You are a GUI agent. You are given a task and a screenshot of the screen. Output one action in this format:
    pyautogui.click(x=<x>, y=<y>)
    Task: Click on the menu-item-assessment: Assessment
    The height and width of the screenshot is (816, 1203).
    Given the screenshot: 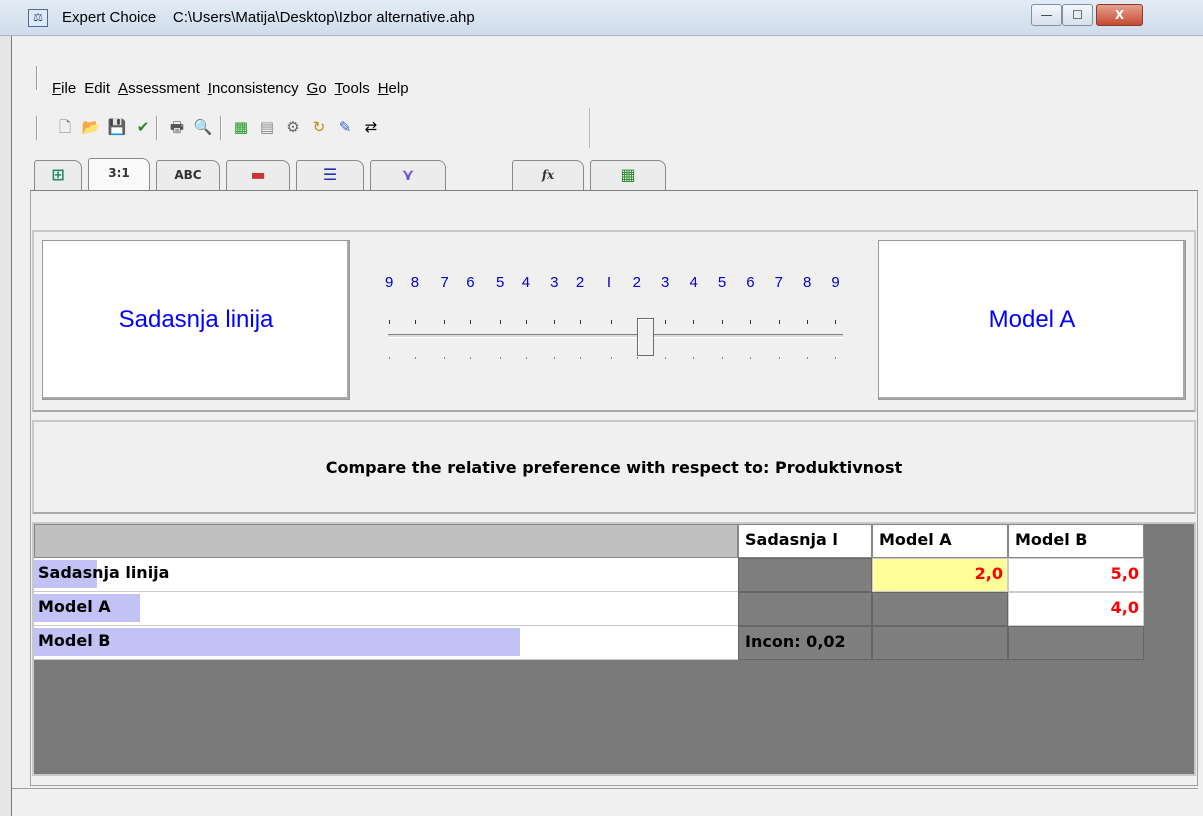 What is the action you would take?
    pyautogui.click(x=159, y=88)
    